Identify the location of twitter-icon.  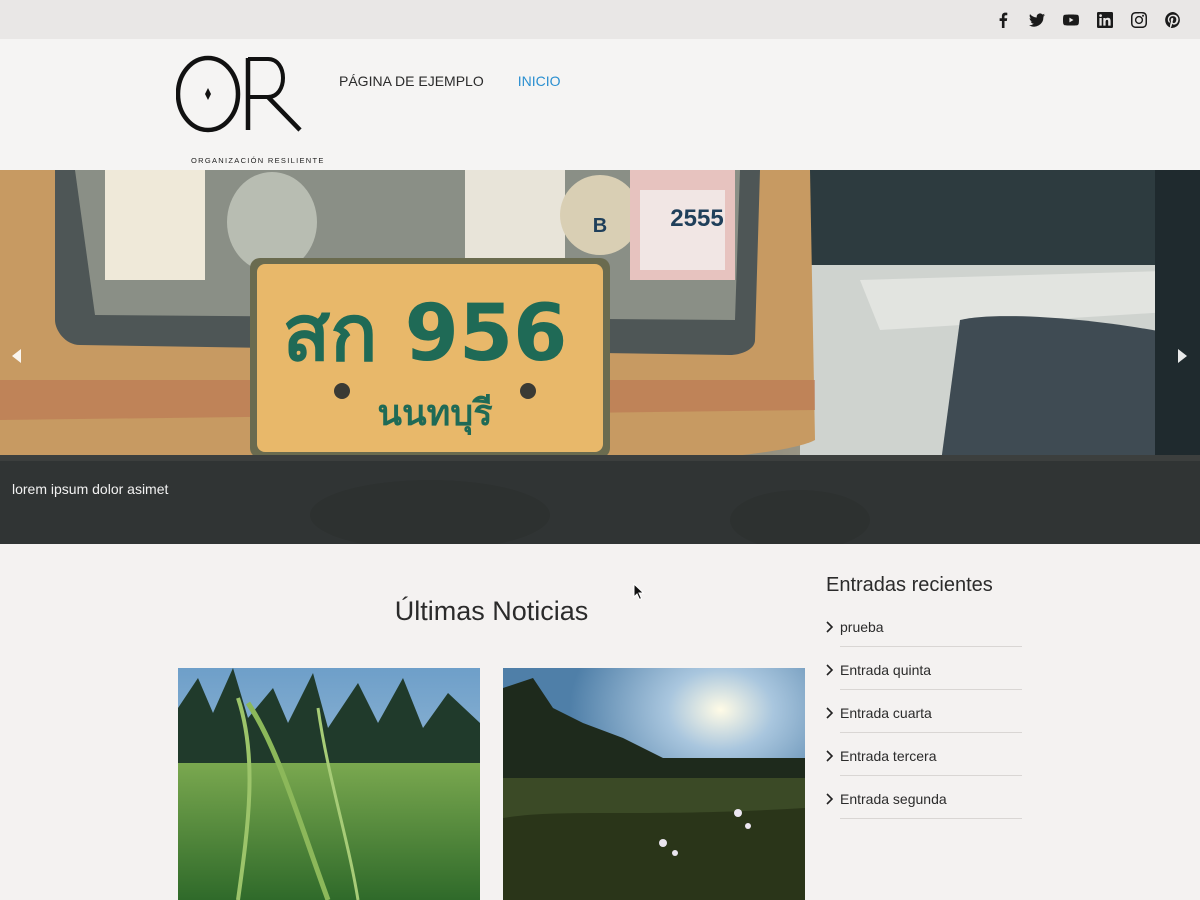
(1037, 20).